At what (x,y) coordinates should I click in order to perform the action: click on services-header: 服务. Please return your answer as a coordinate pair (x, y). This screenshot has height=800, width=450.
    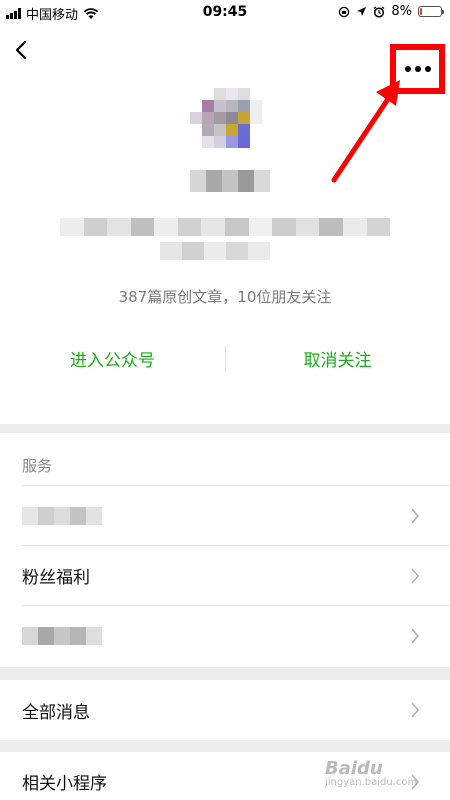
    Looking at the image, I should click on (37, 466).